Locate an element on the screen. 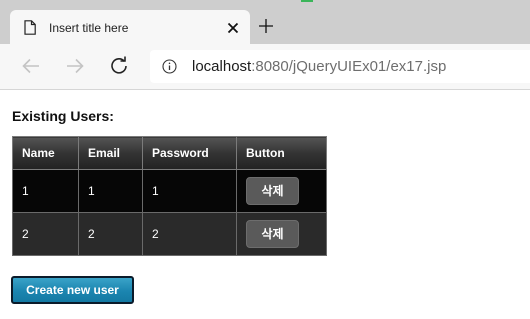 This screenshot has width=530, height=319. tab-strip: Insert title here is located at coordinates (265, 22).